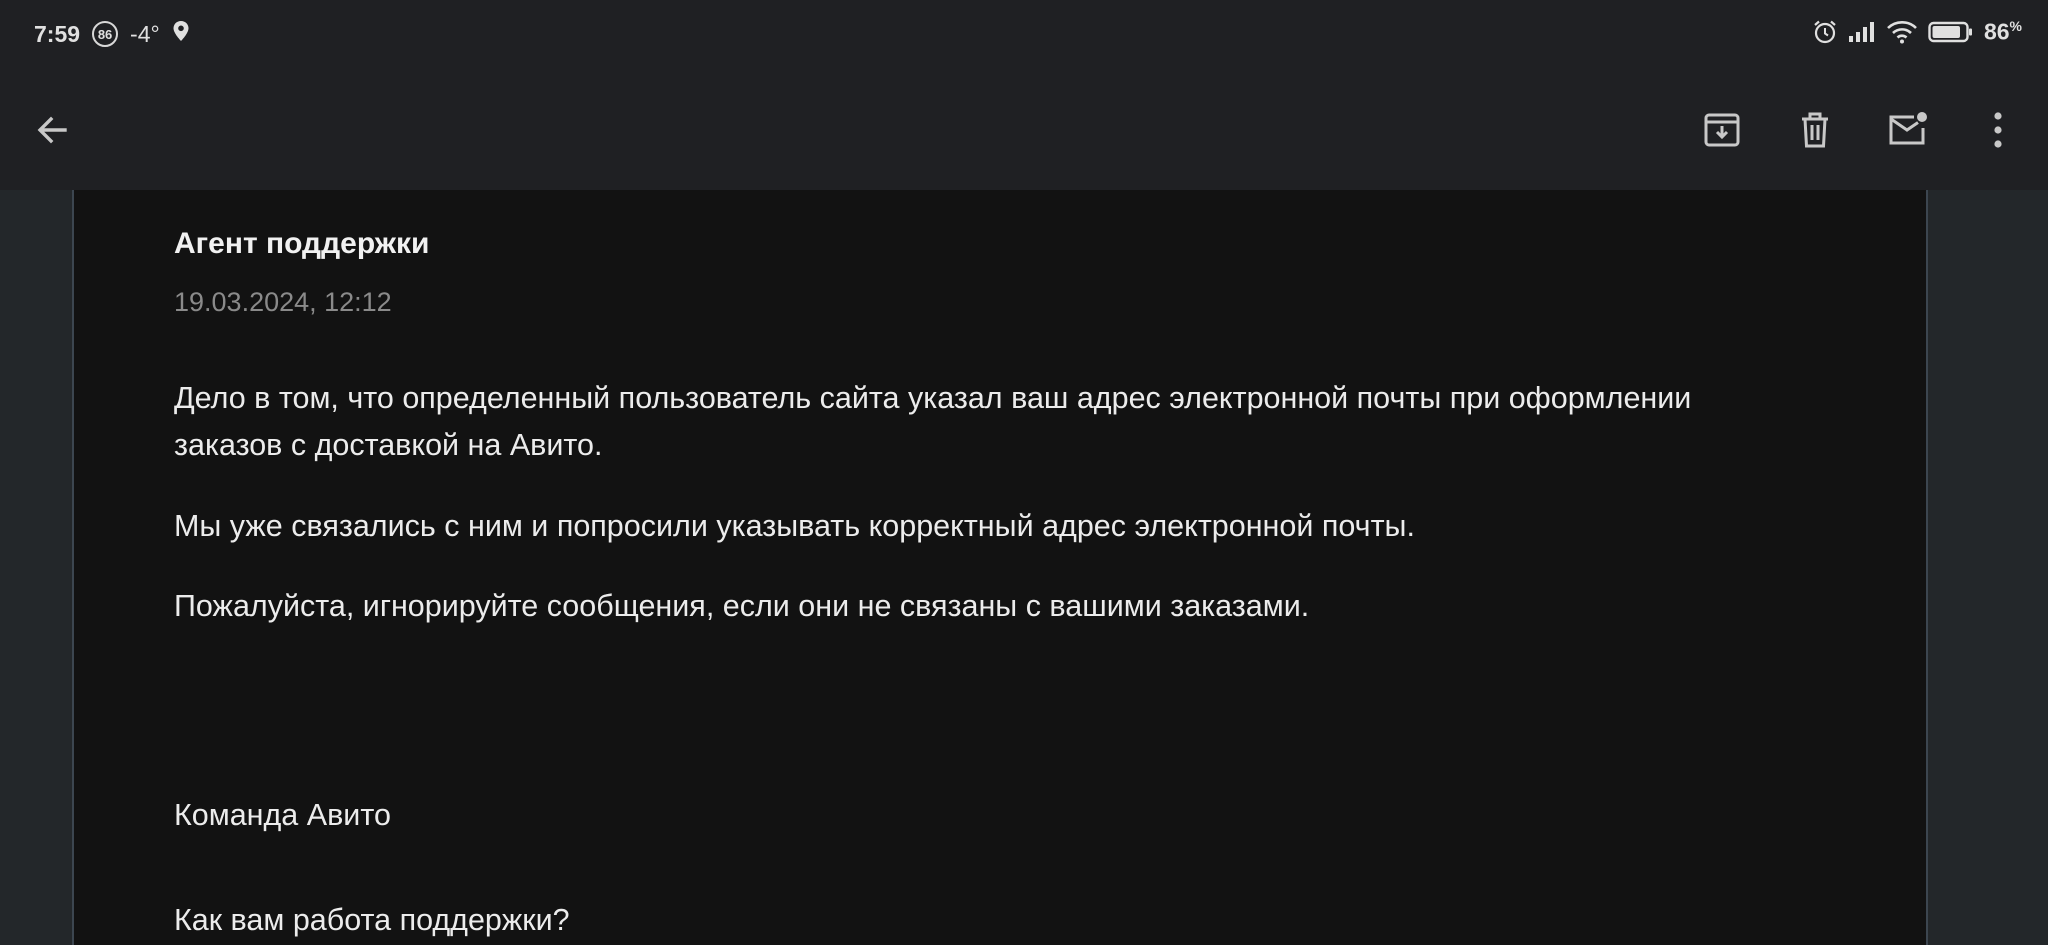  I want to click on sender-name: Агент поддержки, so click(302, 243).